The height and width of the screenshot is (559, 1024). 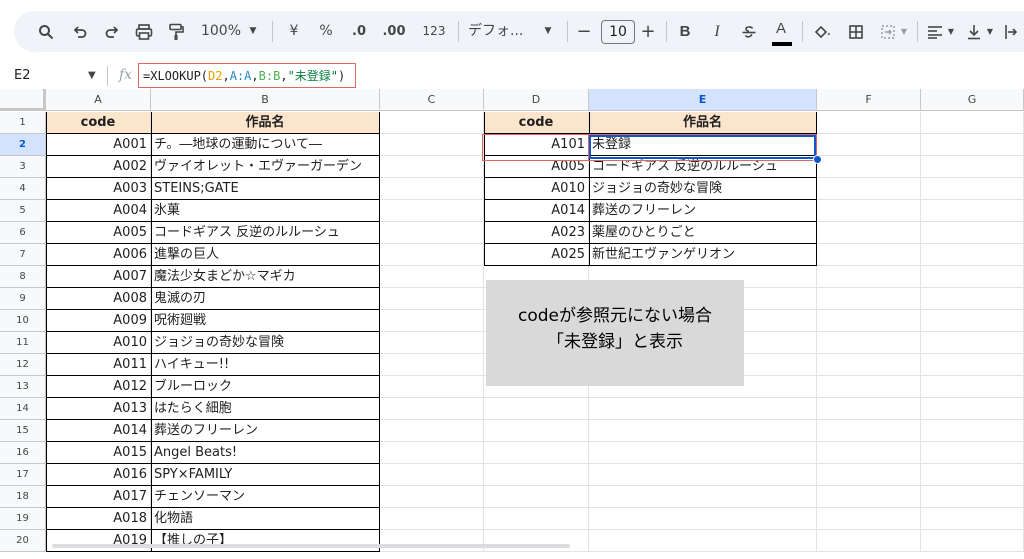 I want to click on code-cell: A018, so click(x=98, y=519).